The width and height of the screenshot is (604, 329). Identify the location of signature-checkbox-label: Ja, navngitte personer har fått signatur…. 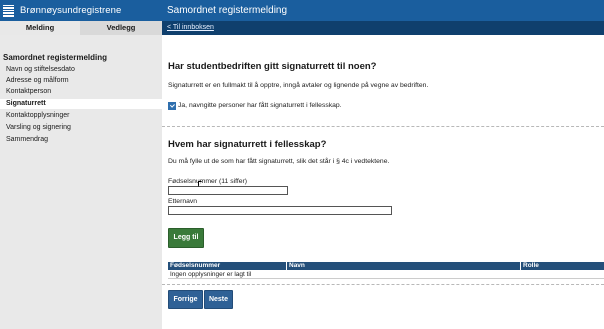
(260, 105).